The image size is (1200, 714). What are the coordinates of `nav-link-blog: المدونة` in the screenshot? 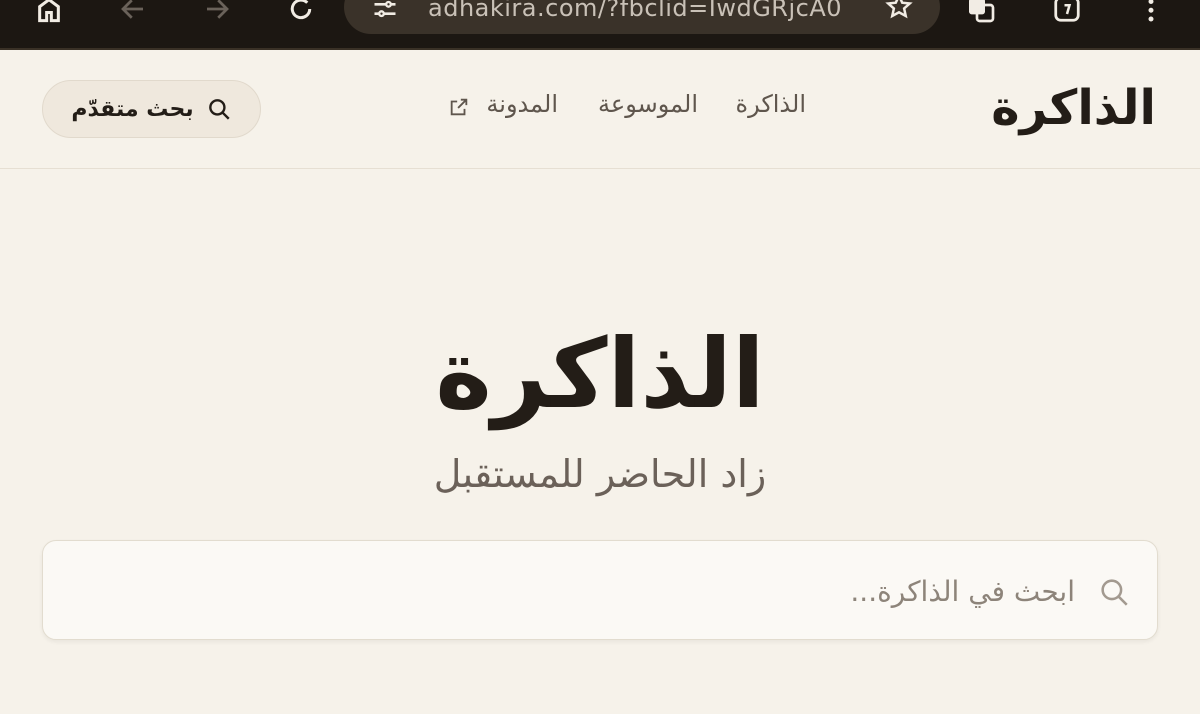 It's located at (522, 104).